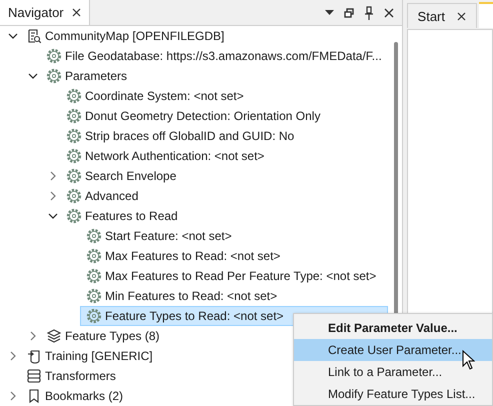  I want to click on layers-icon, so click(54, 336).